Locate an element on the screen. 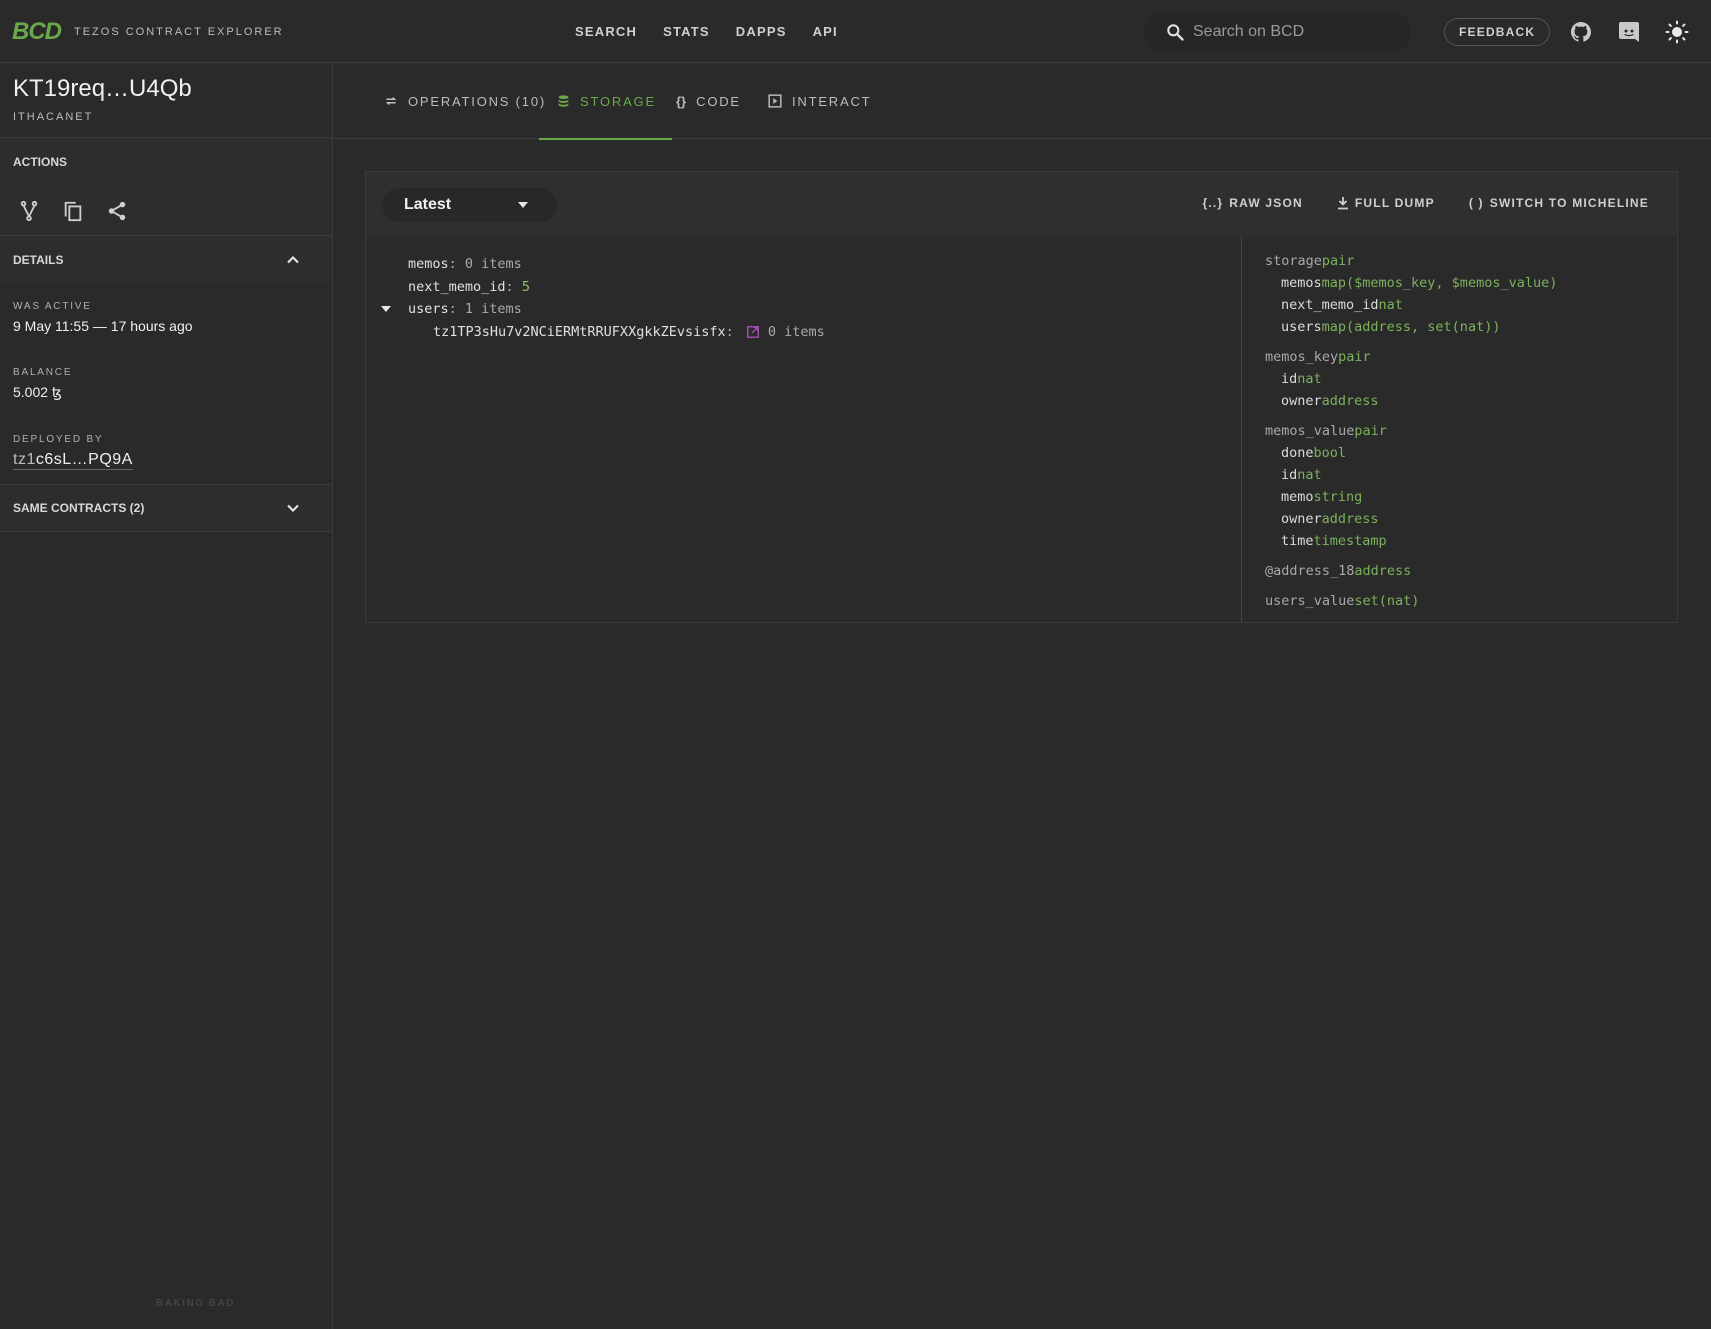  search-input is located at coordinates (1293, 32).